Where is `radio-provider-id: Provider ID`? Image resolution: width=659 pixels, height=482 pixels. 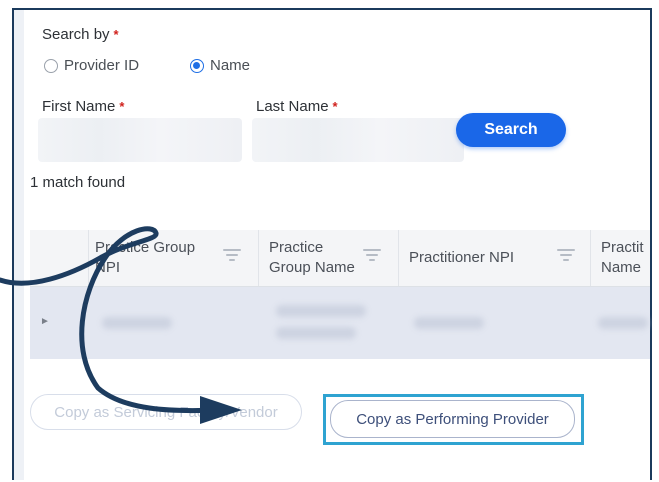 radio-provider-id: Provider ID is located at coordinates (91, 65).